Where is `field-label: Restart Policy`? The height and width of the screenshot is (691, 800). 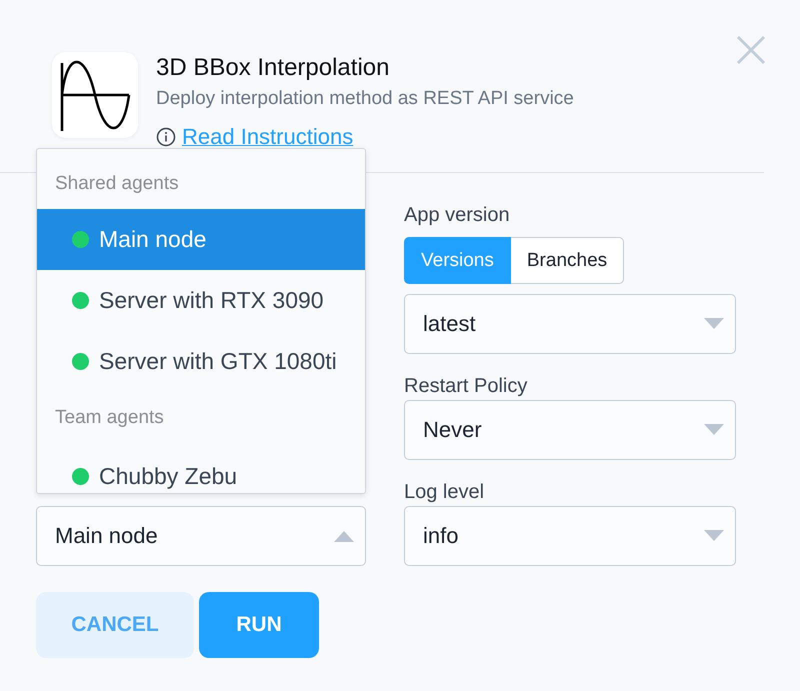
field-label: Restart Policy is located at coordinates (466, 386).